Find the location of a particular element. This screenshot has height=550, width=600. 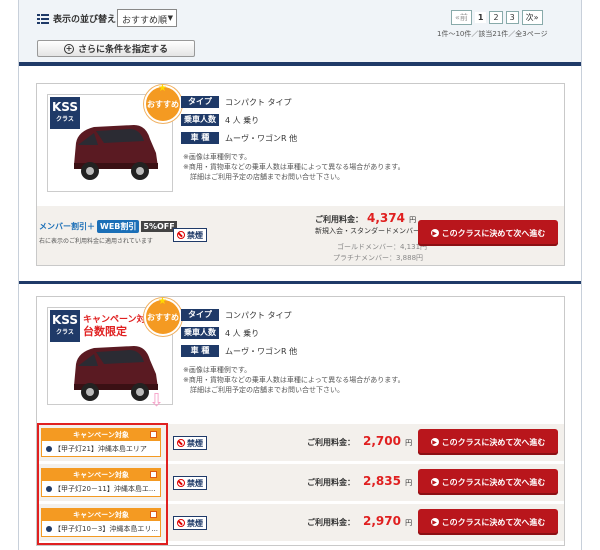

pager-prev-label: 前 is located at coordinates (463, 17).